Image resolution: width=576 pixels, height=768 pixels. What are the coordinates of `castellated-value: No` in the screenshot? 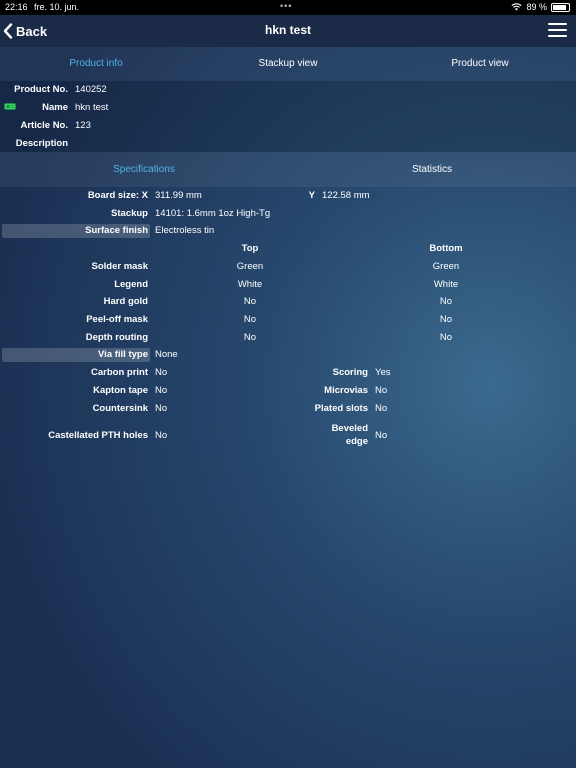 It's located at (161, 435).